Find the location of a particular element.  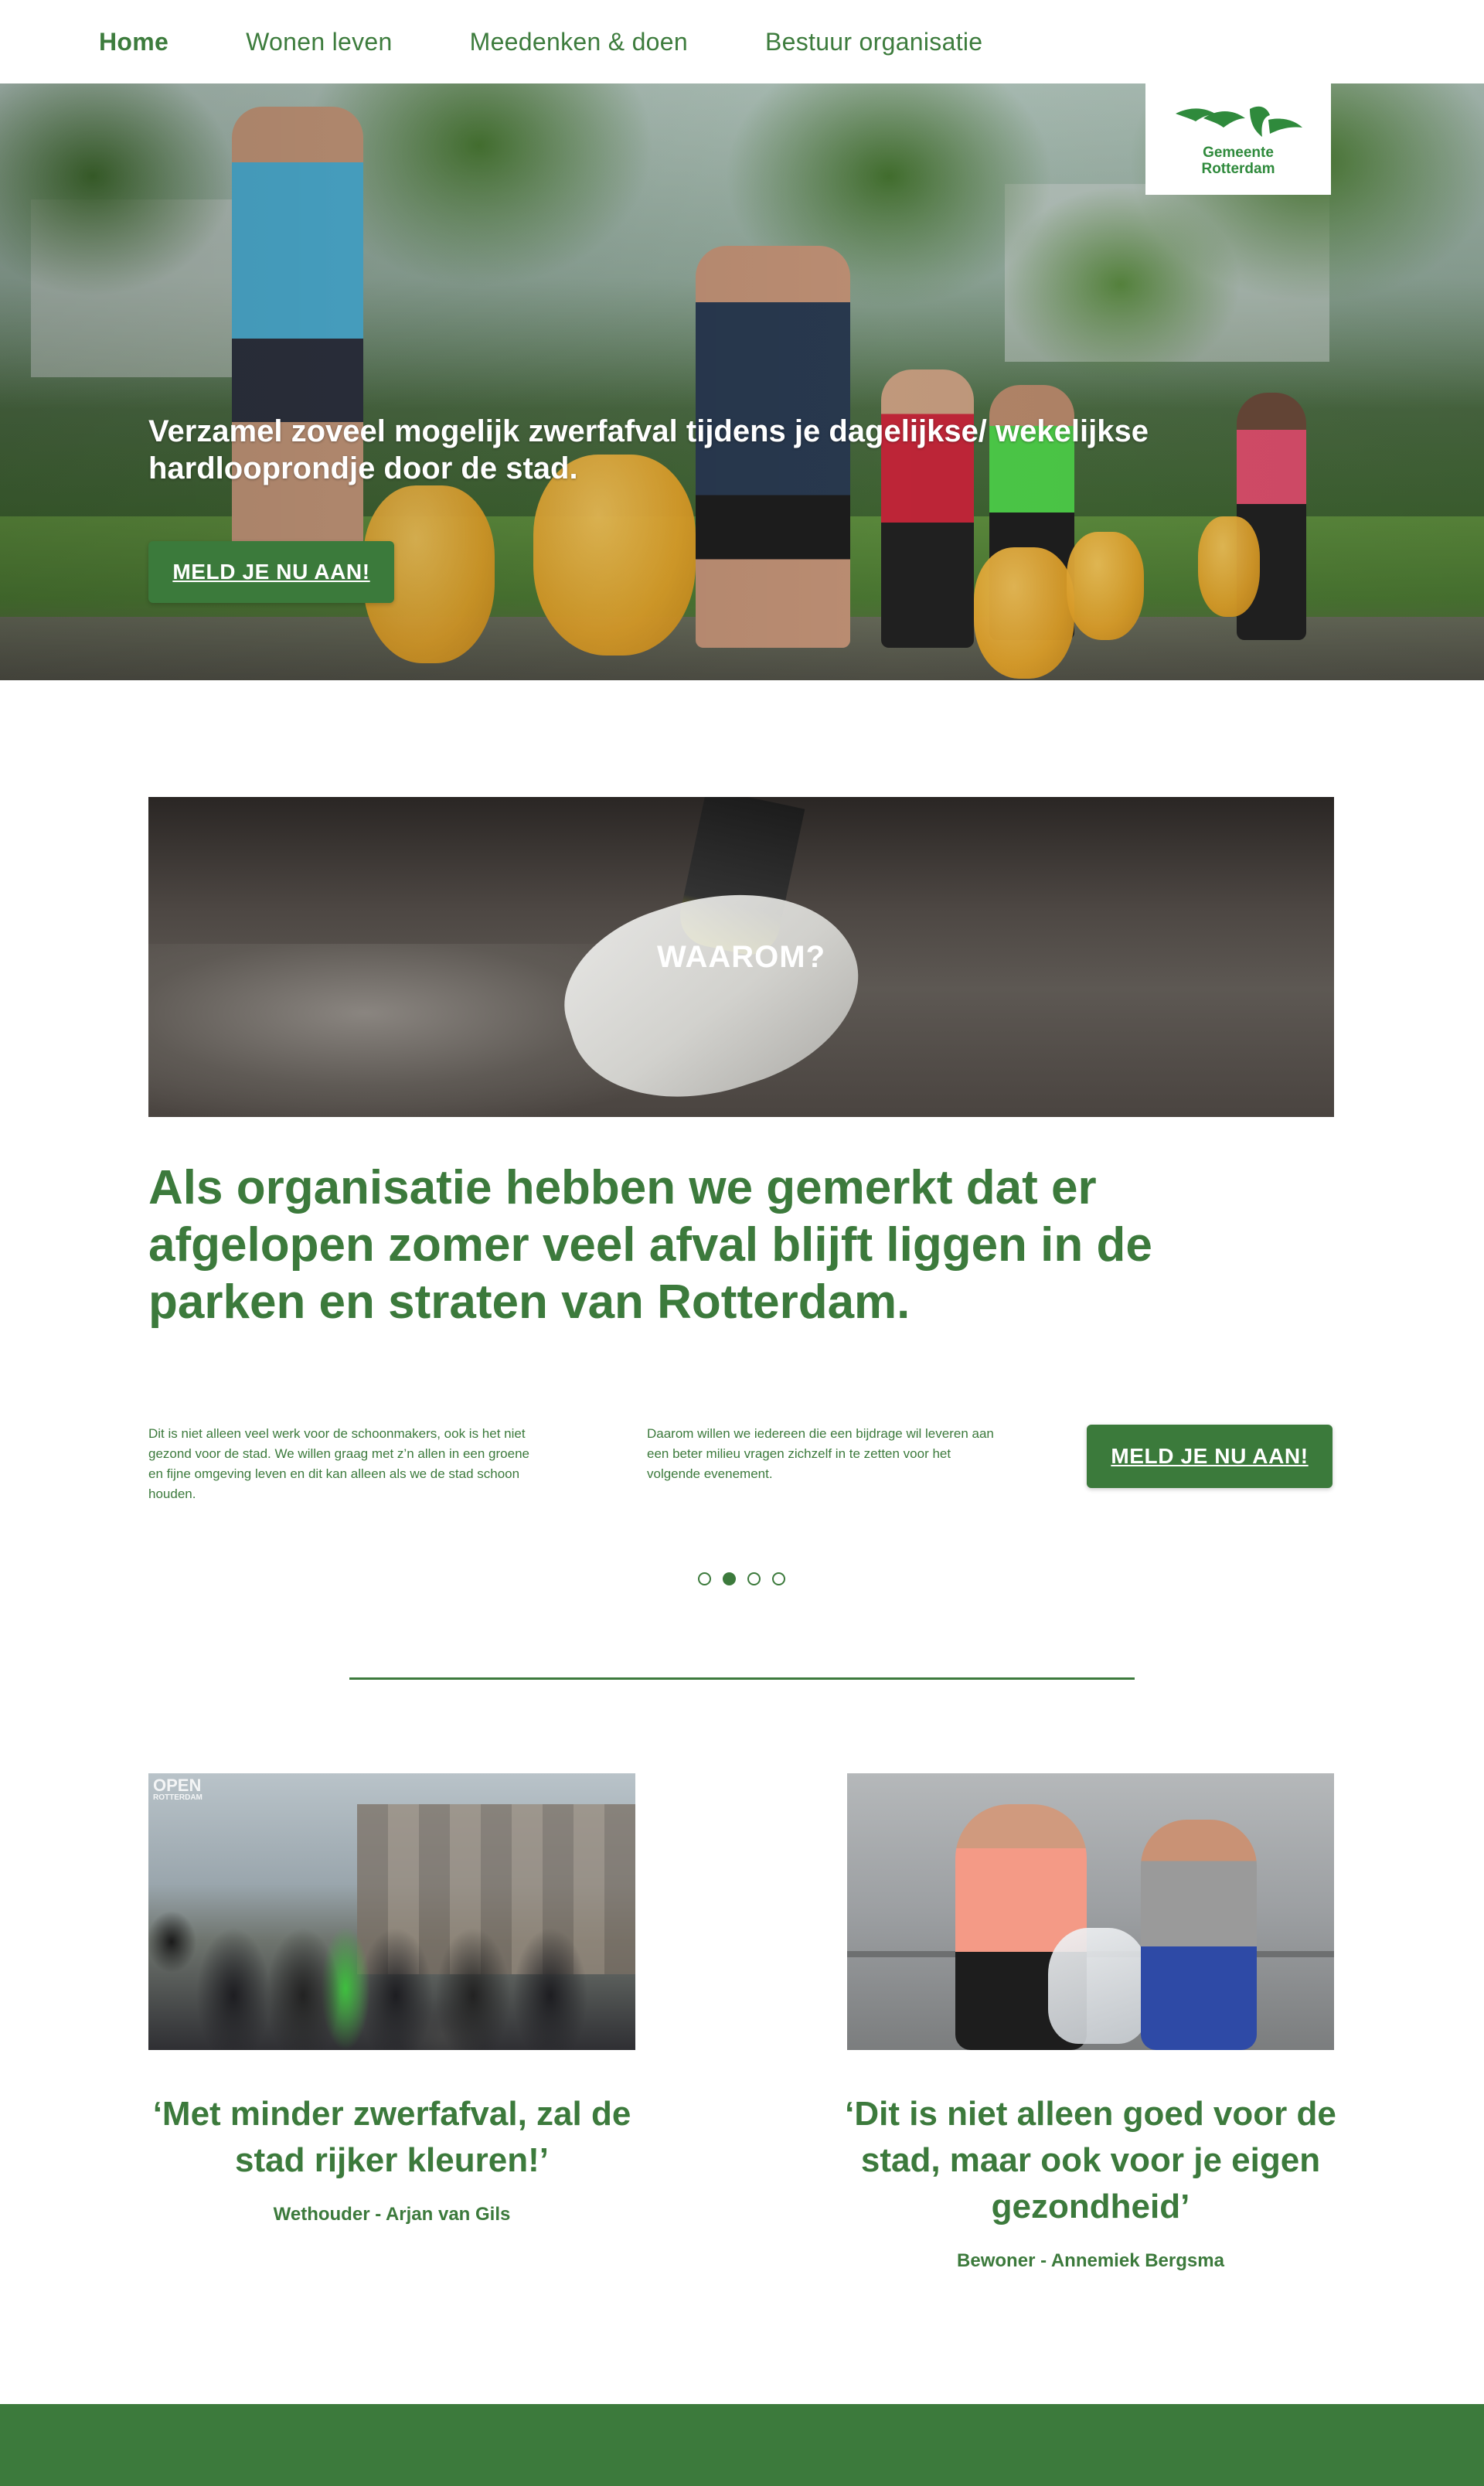

photo-woman-grey-shirt is located at coordinates (1199, 1935).